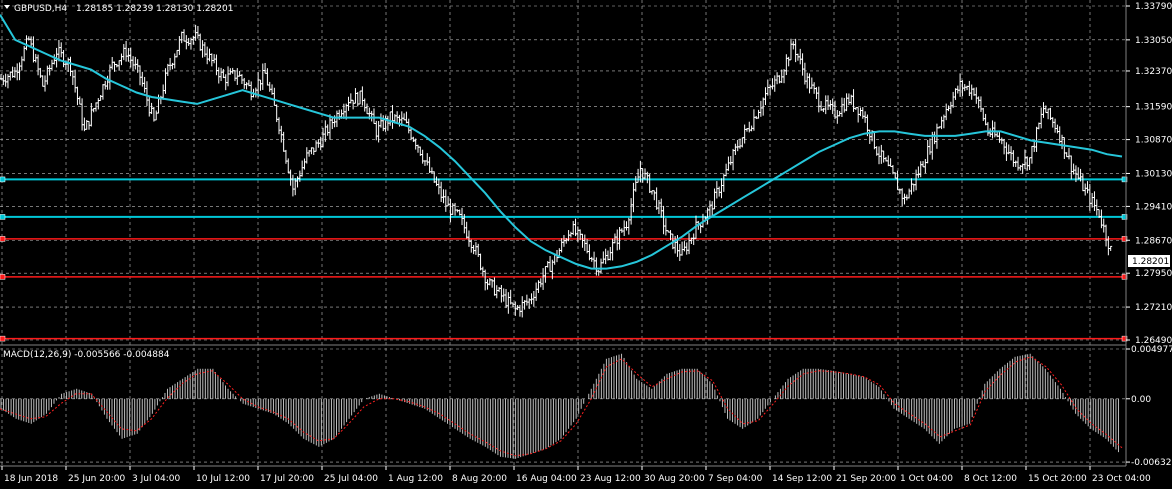  What do you see at coordinates (1121, 479) in the screenshot?
I see `x-tick-label: 23 Oct 04:00` at bounding box center [1121, 479].